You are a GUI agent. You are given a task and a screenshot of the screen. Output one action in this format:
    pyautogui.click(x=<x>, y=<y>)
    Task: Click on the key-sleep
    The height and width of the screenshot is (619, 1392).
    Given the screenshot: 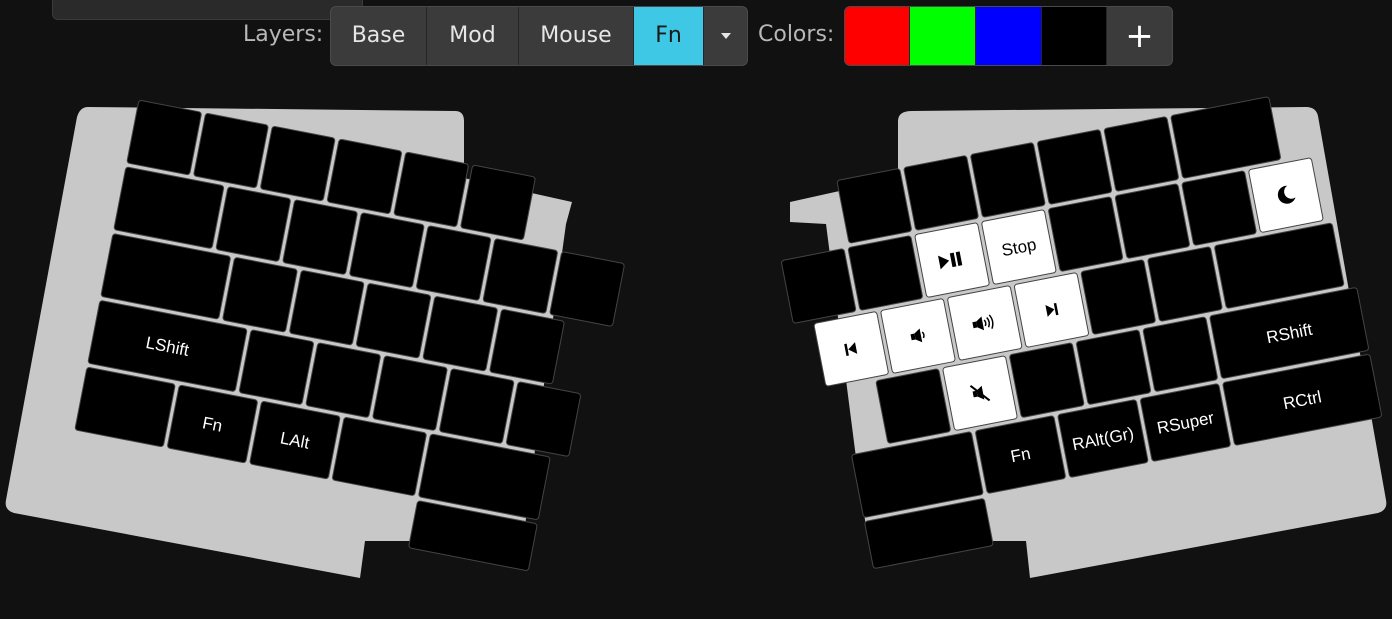 What is the action you would take?
    pyautogui.click(x=1286, y=195)
    